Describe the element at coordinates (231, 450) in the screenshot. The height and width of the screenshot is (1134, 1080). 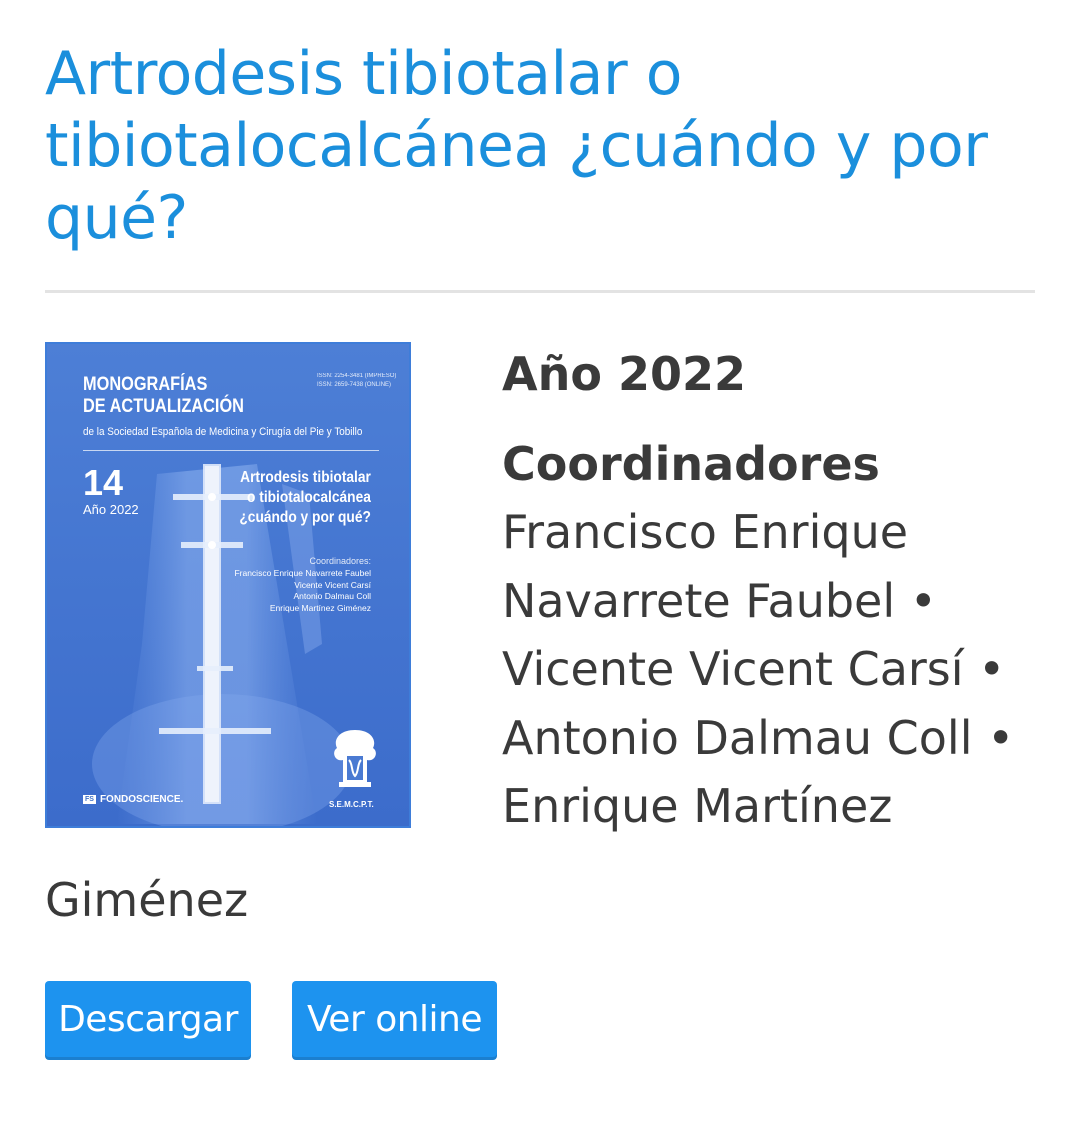
I see `cover-rule` at that location.